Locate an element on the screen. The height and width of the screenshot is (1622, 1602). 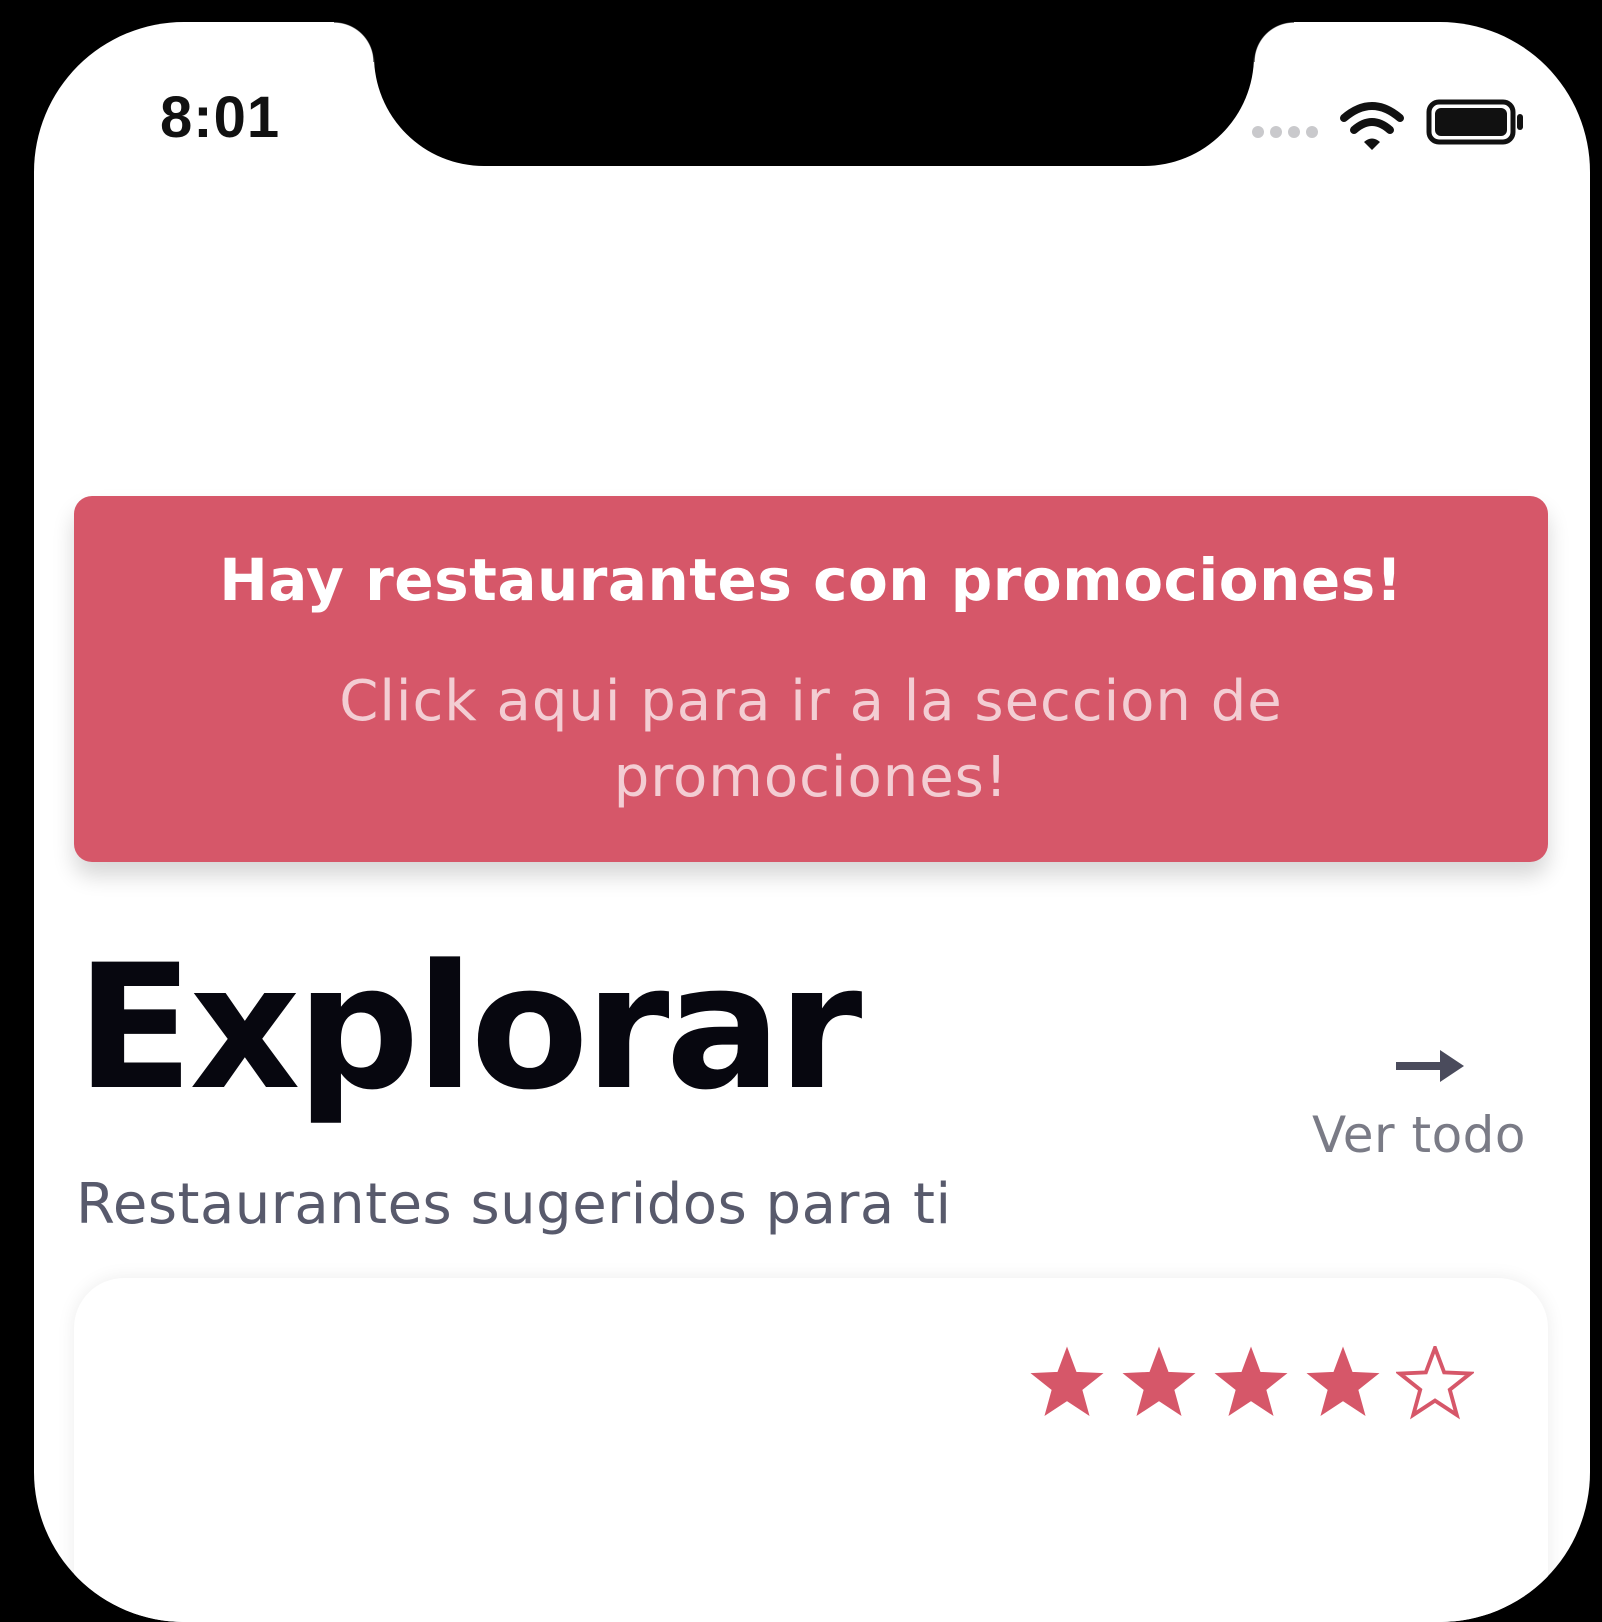
status-time: 8:01 is located at coordinates (220, 117).